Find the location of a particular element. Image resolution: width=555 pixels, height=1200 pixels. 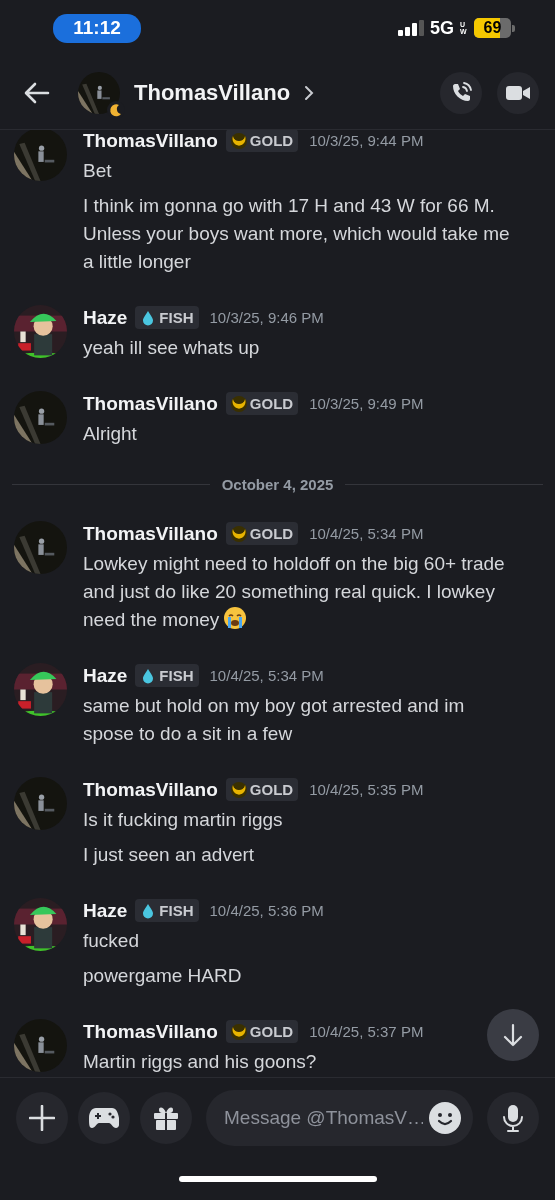

timestamp: 10/3/25, 9:46 PM is located at coordinates (266, 317).